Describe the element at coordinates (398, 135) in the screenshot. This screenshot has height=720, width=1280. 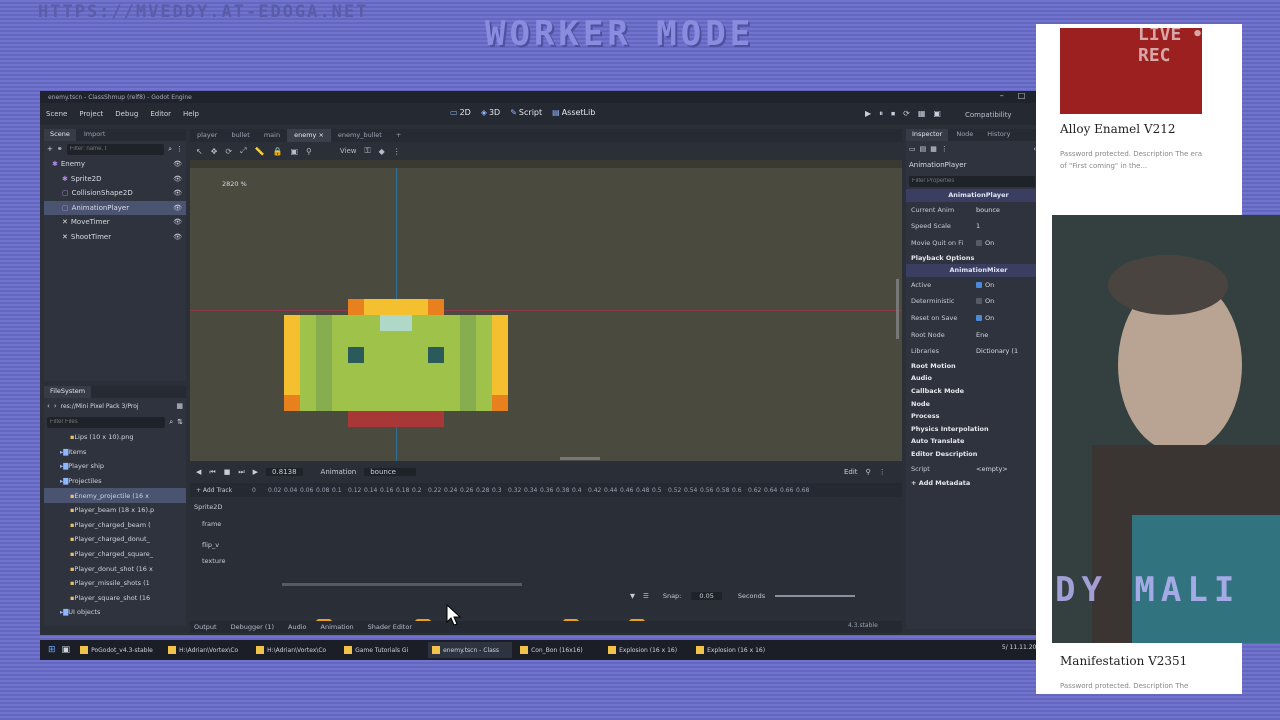
I see `add-scene-tab-icon: +` at that location.